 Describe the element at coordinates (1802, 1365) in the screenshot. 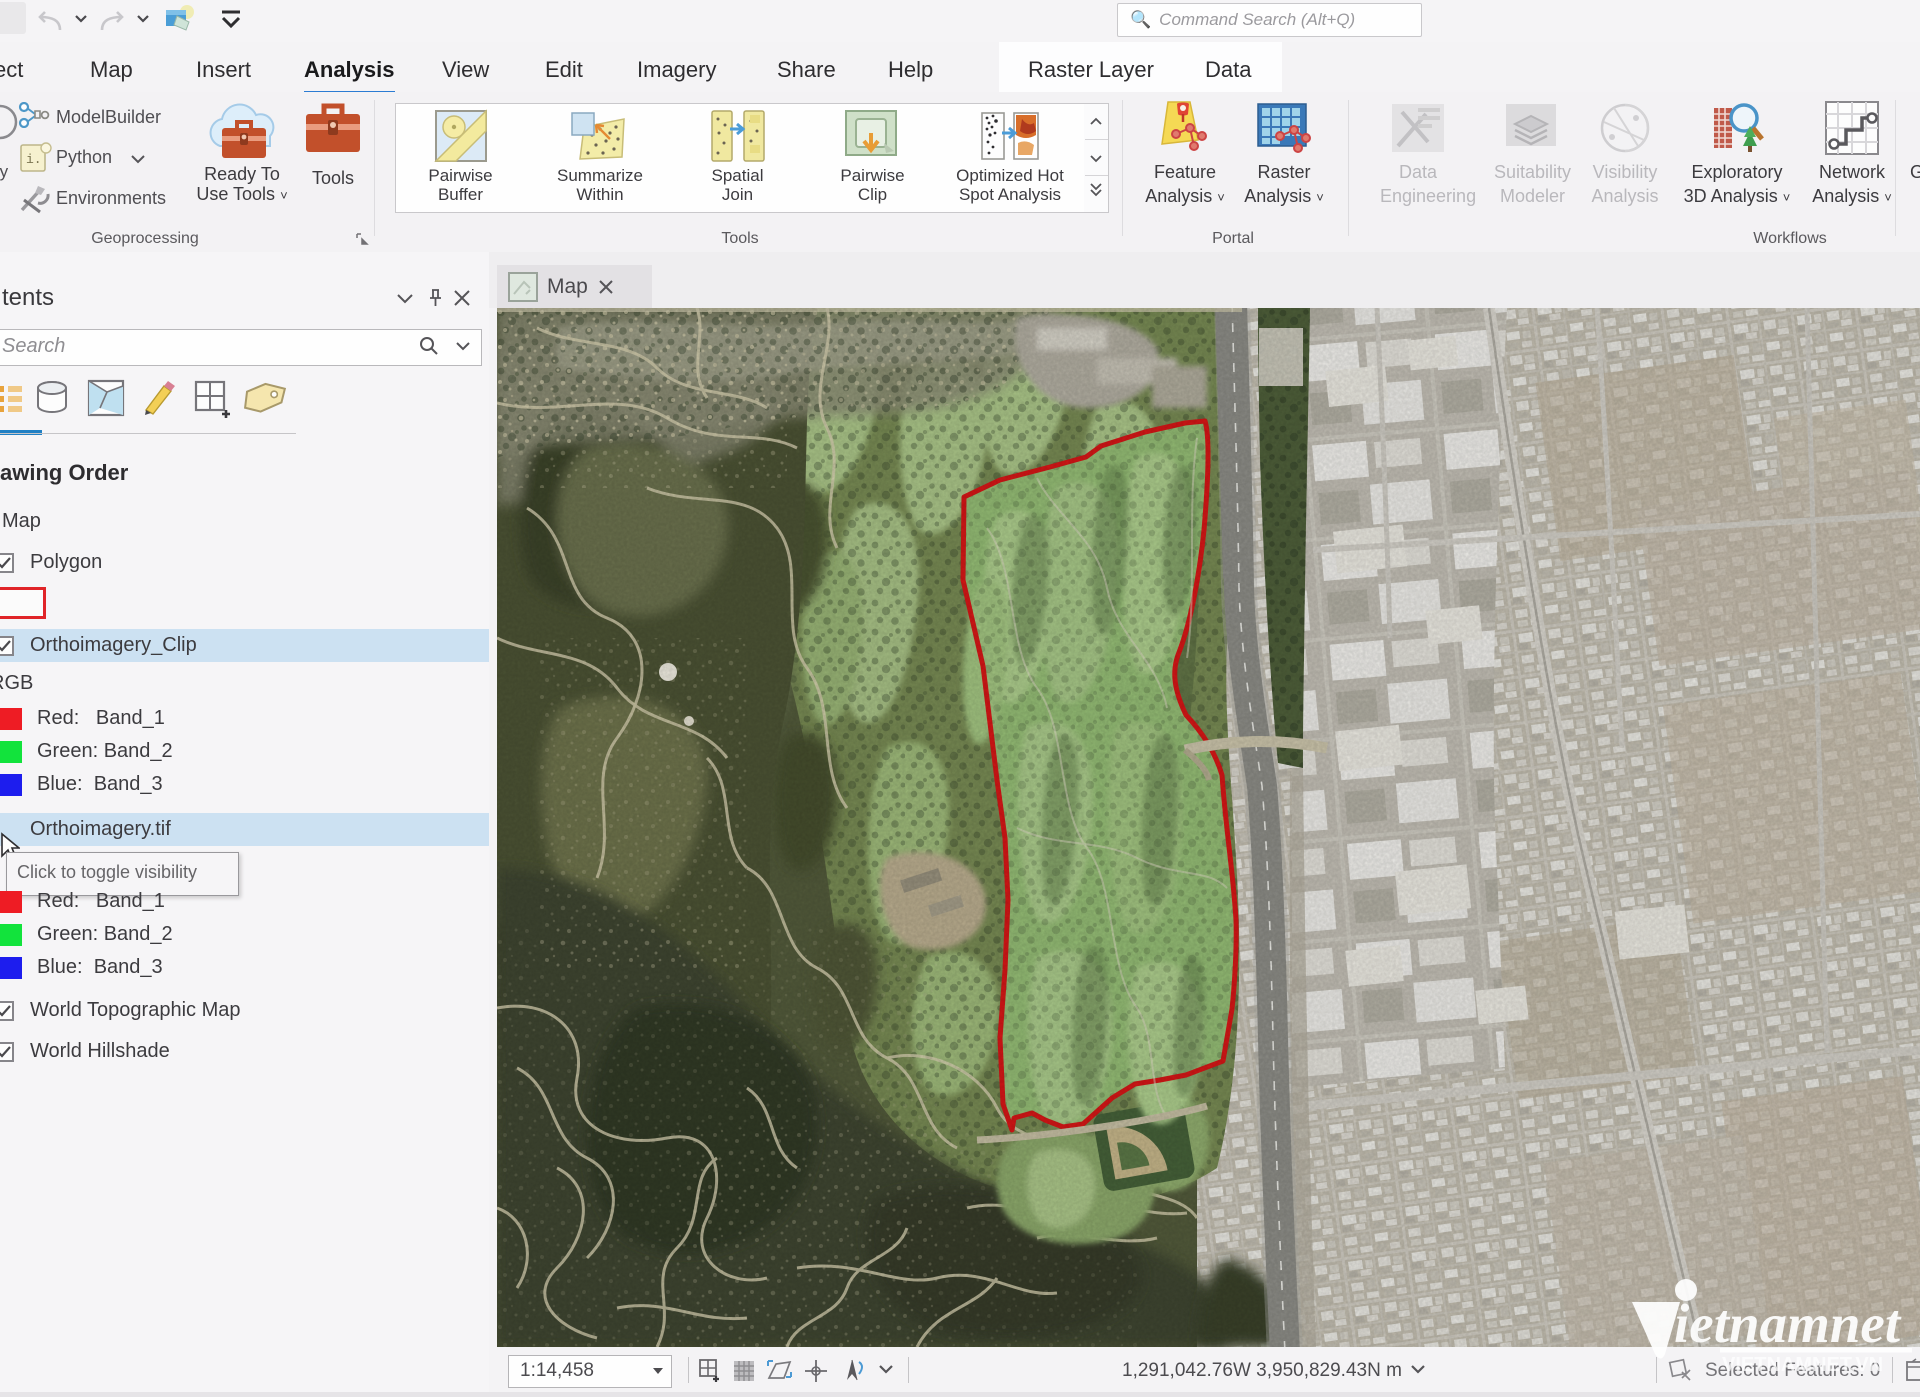

I see `svg-text: VIETNAMNET.VN` at that location.